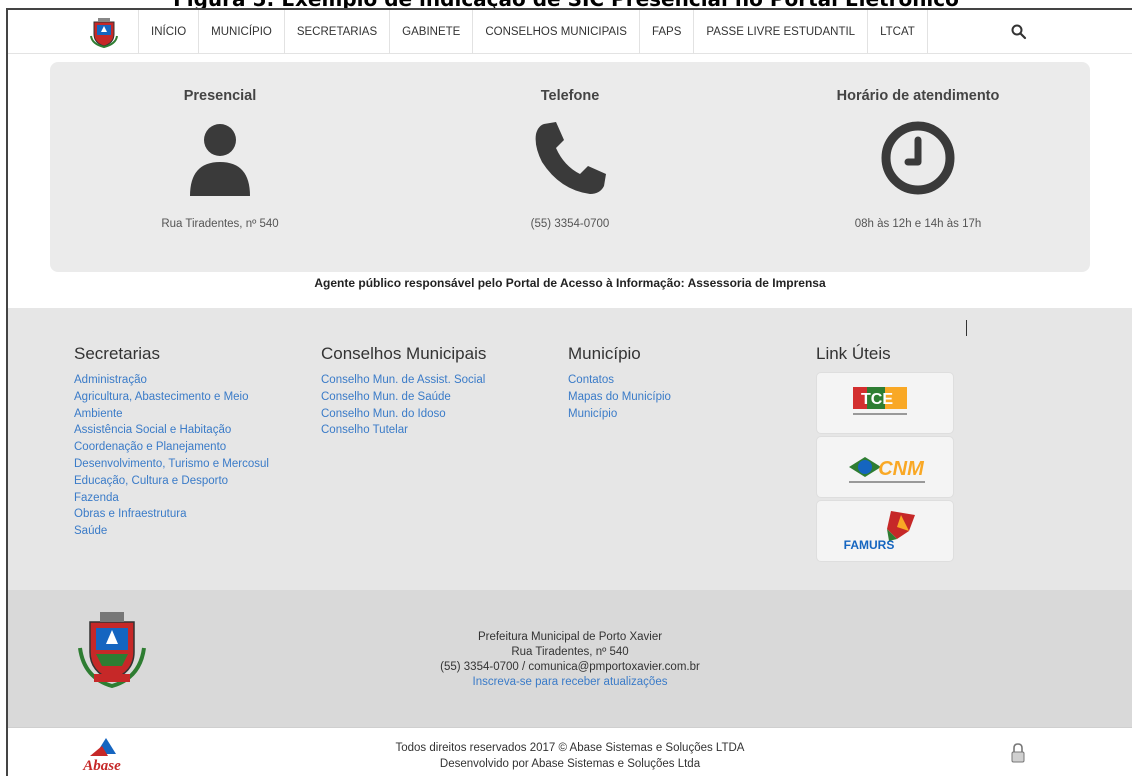  What do you see at coordinates (918, 224) in the screenshot?
I see `horario-text: 08h às 12h e 14h às 17h` at bounding box center [918, 224].